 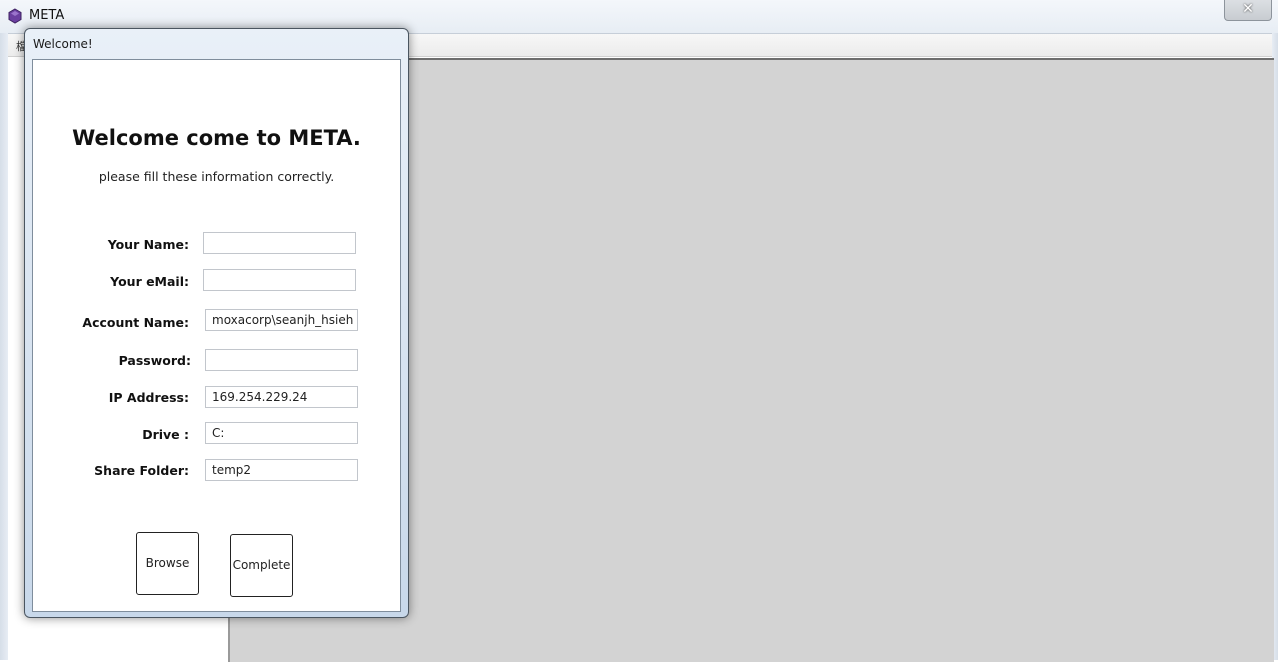 I want to click on browse-button: Browse, so click(x=167, y=563).